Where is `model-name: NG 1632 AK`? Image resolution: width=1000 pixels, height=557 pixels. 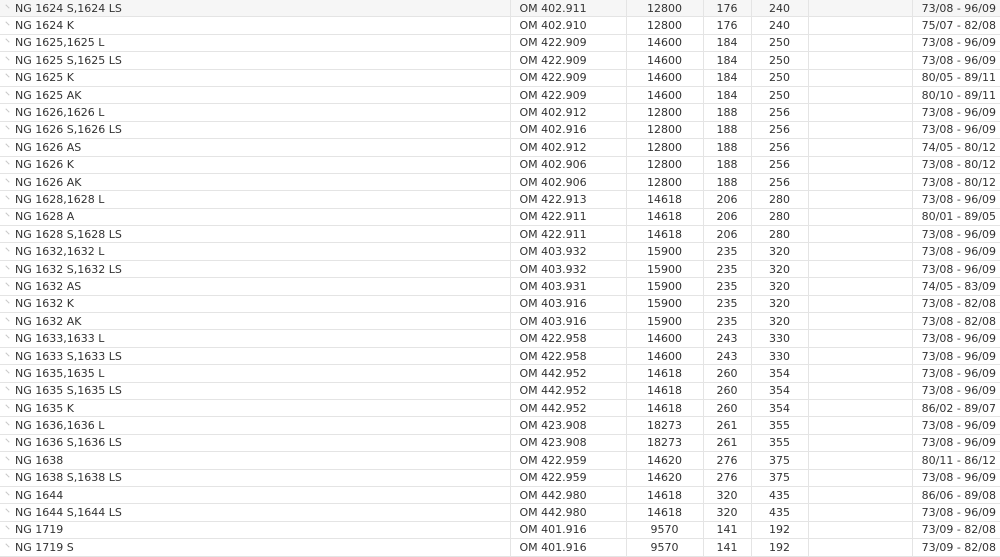
model-name: NG 1632 AK is located at coordinates (48, 321).